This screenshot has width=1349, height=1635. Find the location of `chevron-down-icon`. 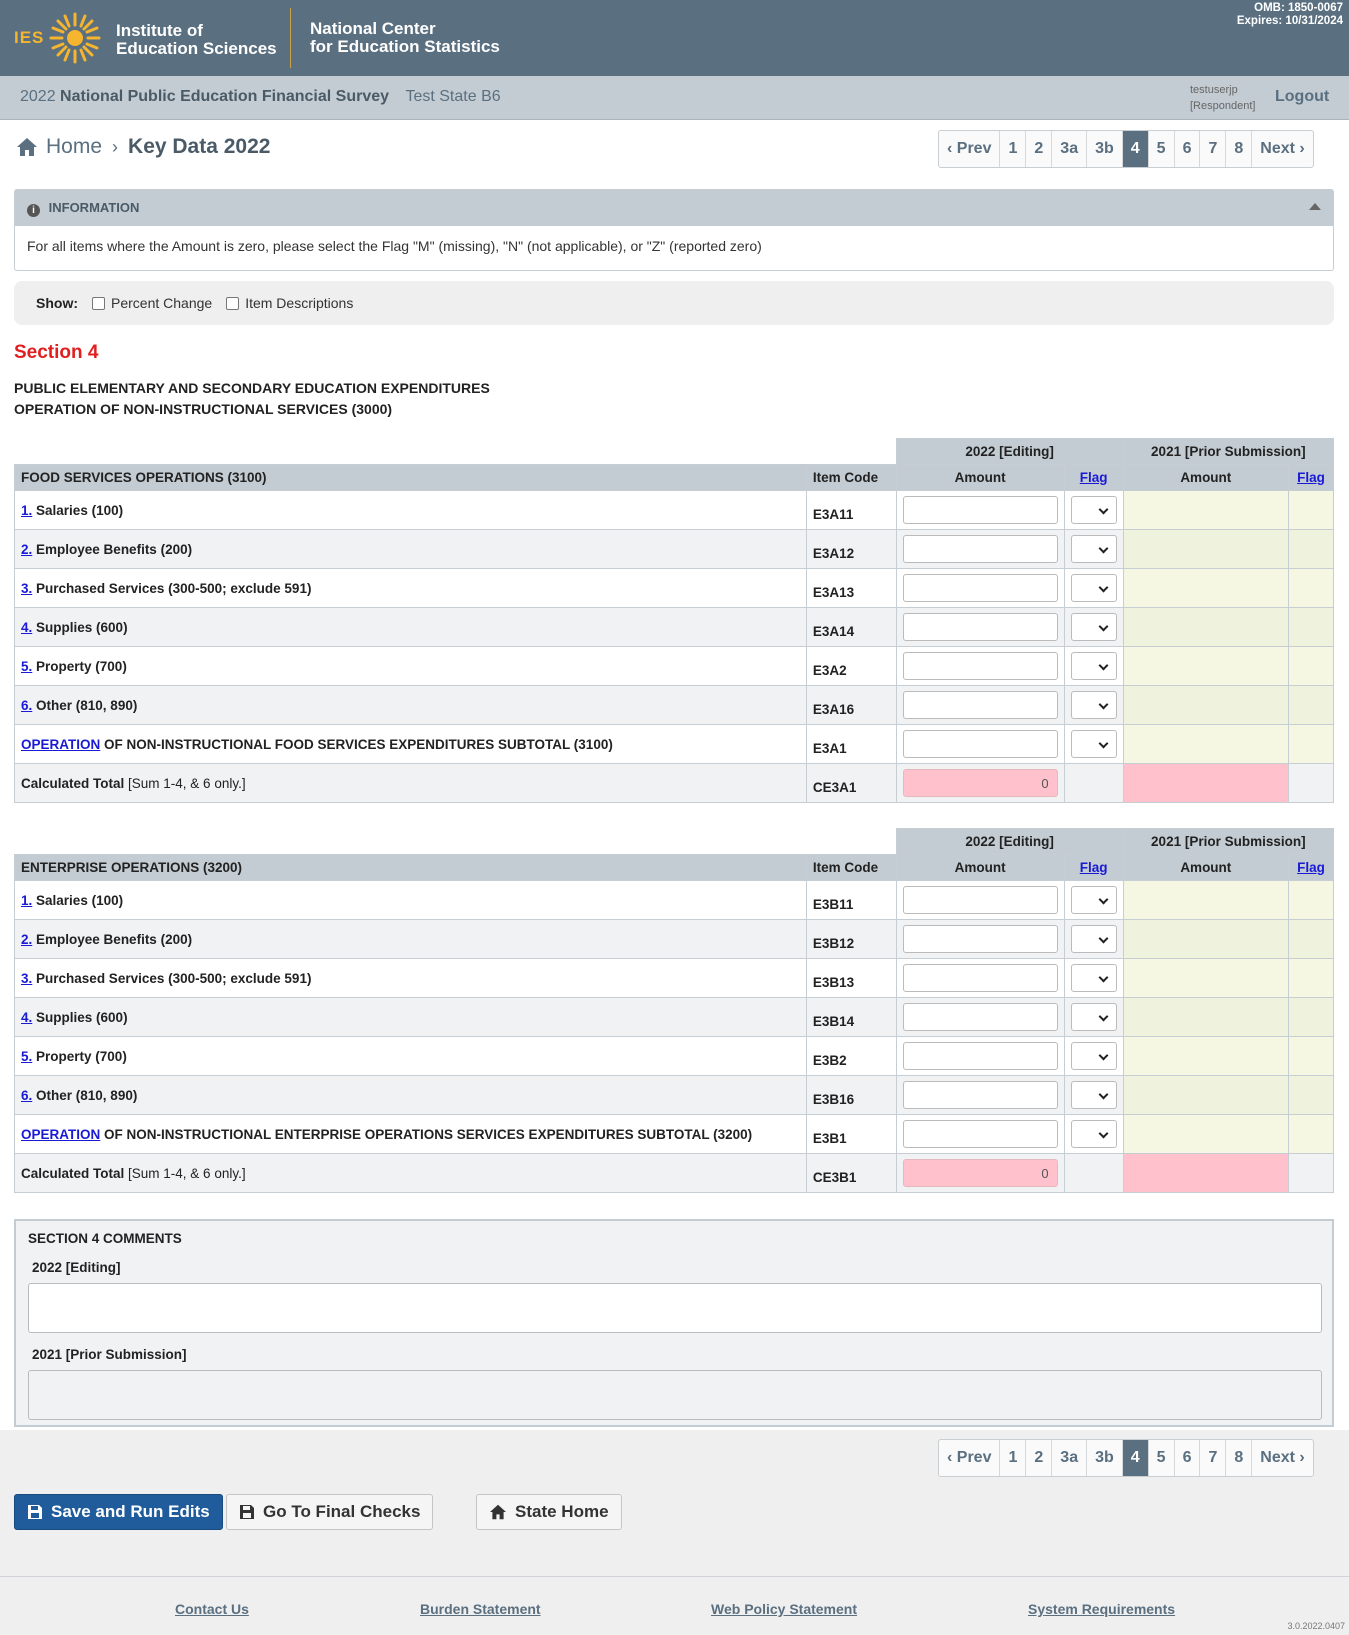

chevron-down-icon is located at coordinates (1103, 704).